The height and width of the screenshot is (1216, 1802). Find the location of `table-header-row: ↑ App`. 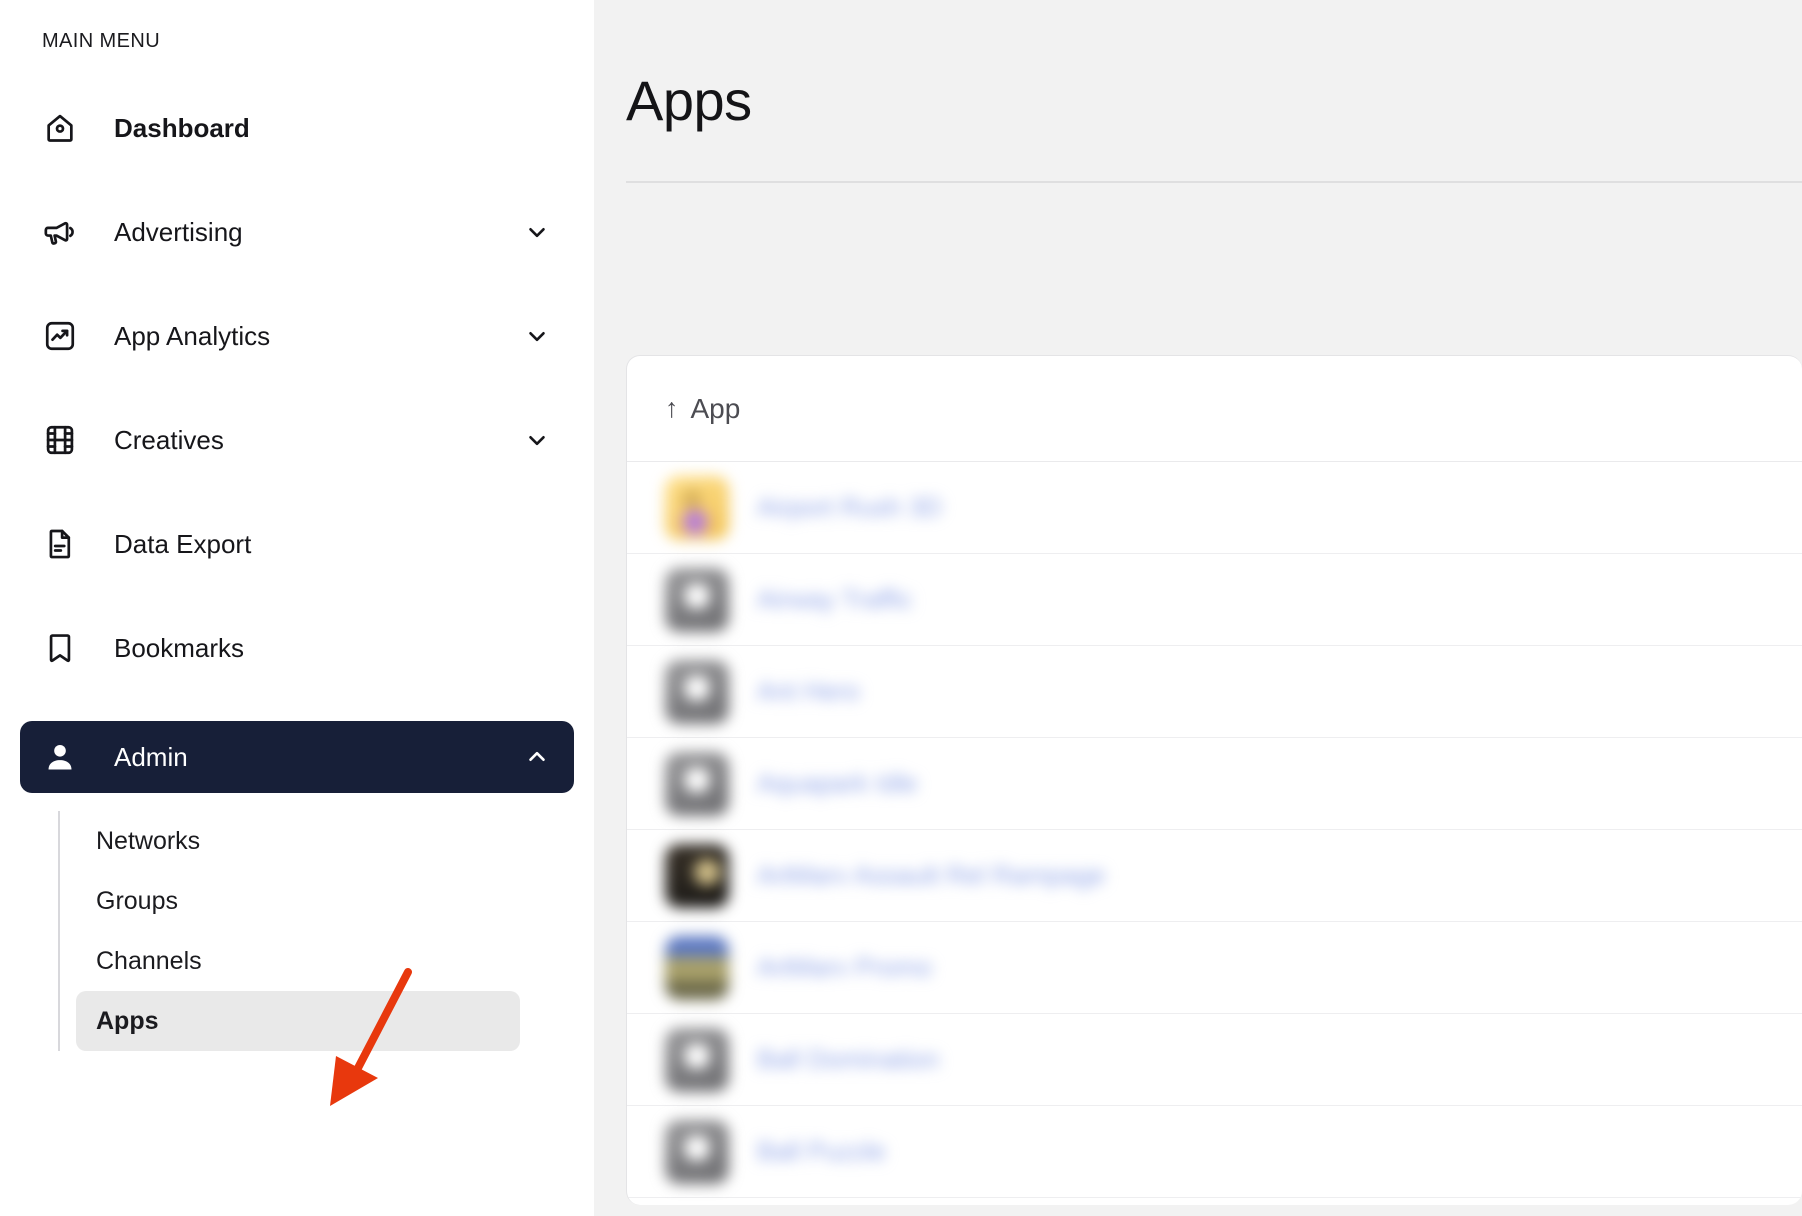

table-header-row: ↑ App is located at coordinates (1214, 409).